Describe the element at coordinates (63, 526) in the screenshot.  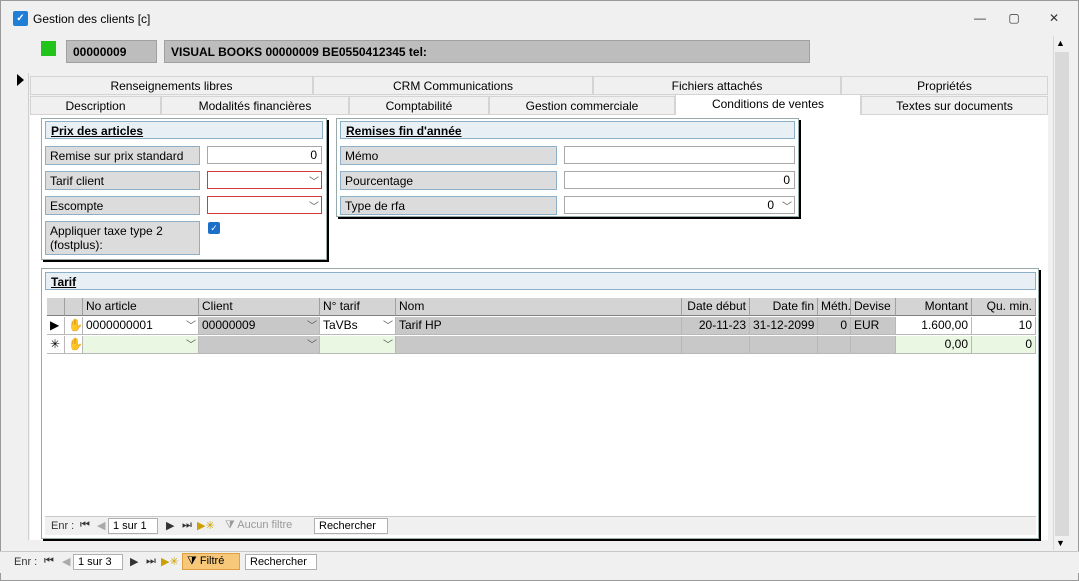
I see `grid-nav-label: Enr :` at that location.